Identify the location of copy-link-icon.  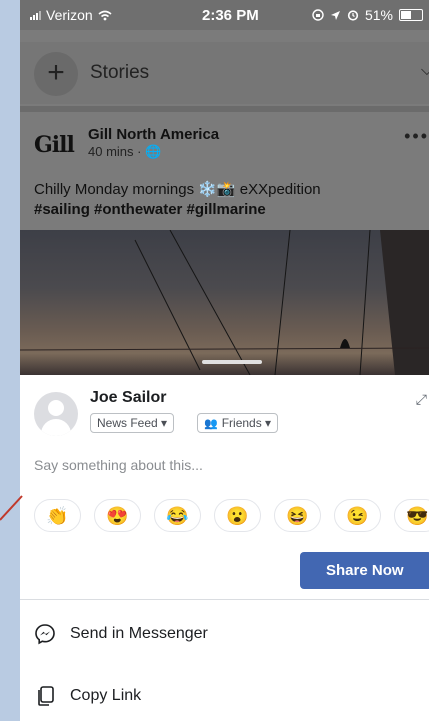
(46, 696).